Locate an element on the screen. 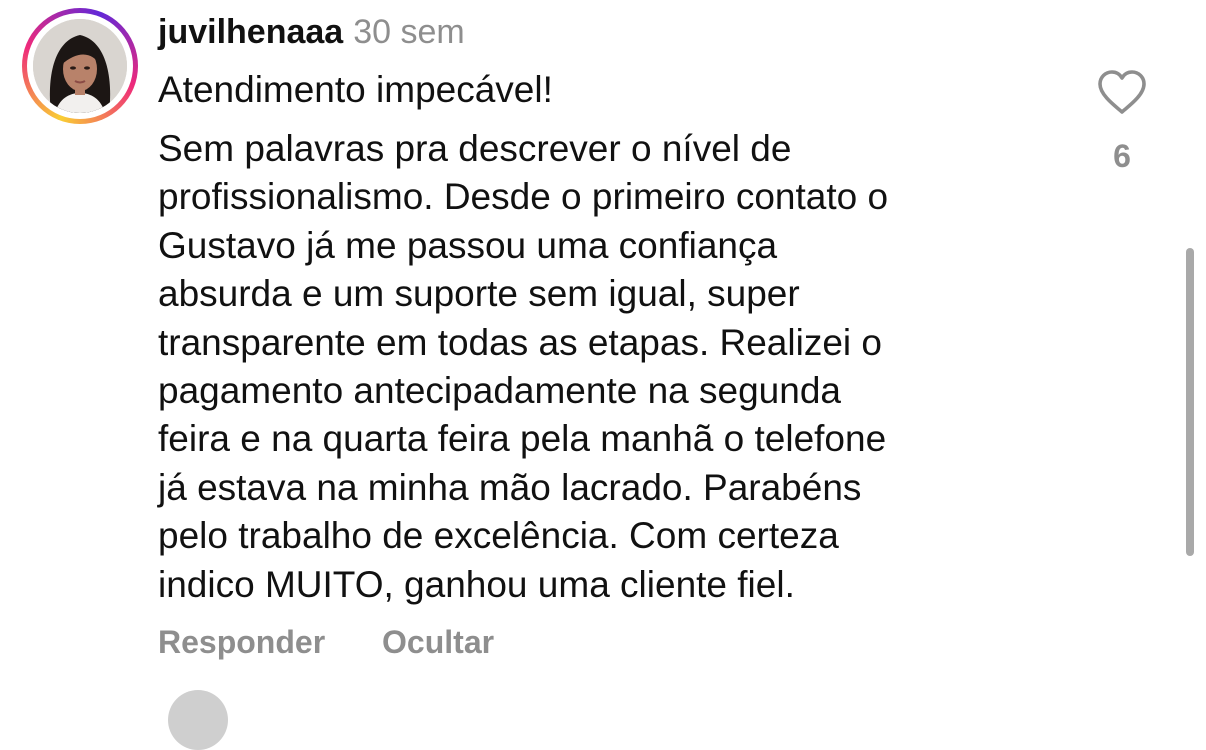  comment-actions: Responder Ocultar is located at coordinates (326, 642).